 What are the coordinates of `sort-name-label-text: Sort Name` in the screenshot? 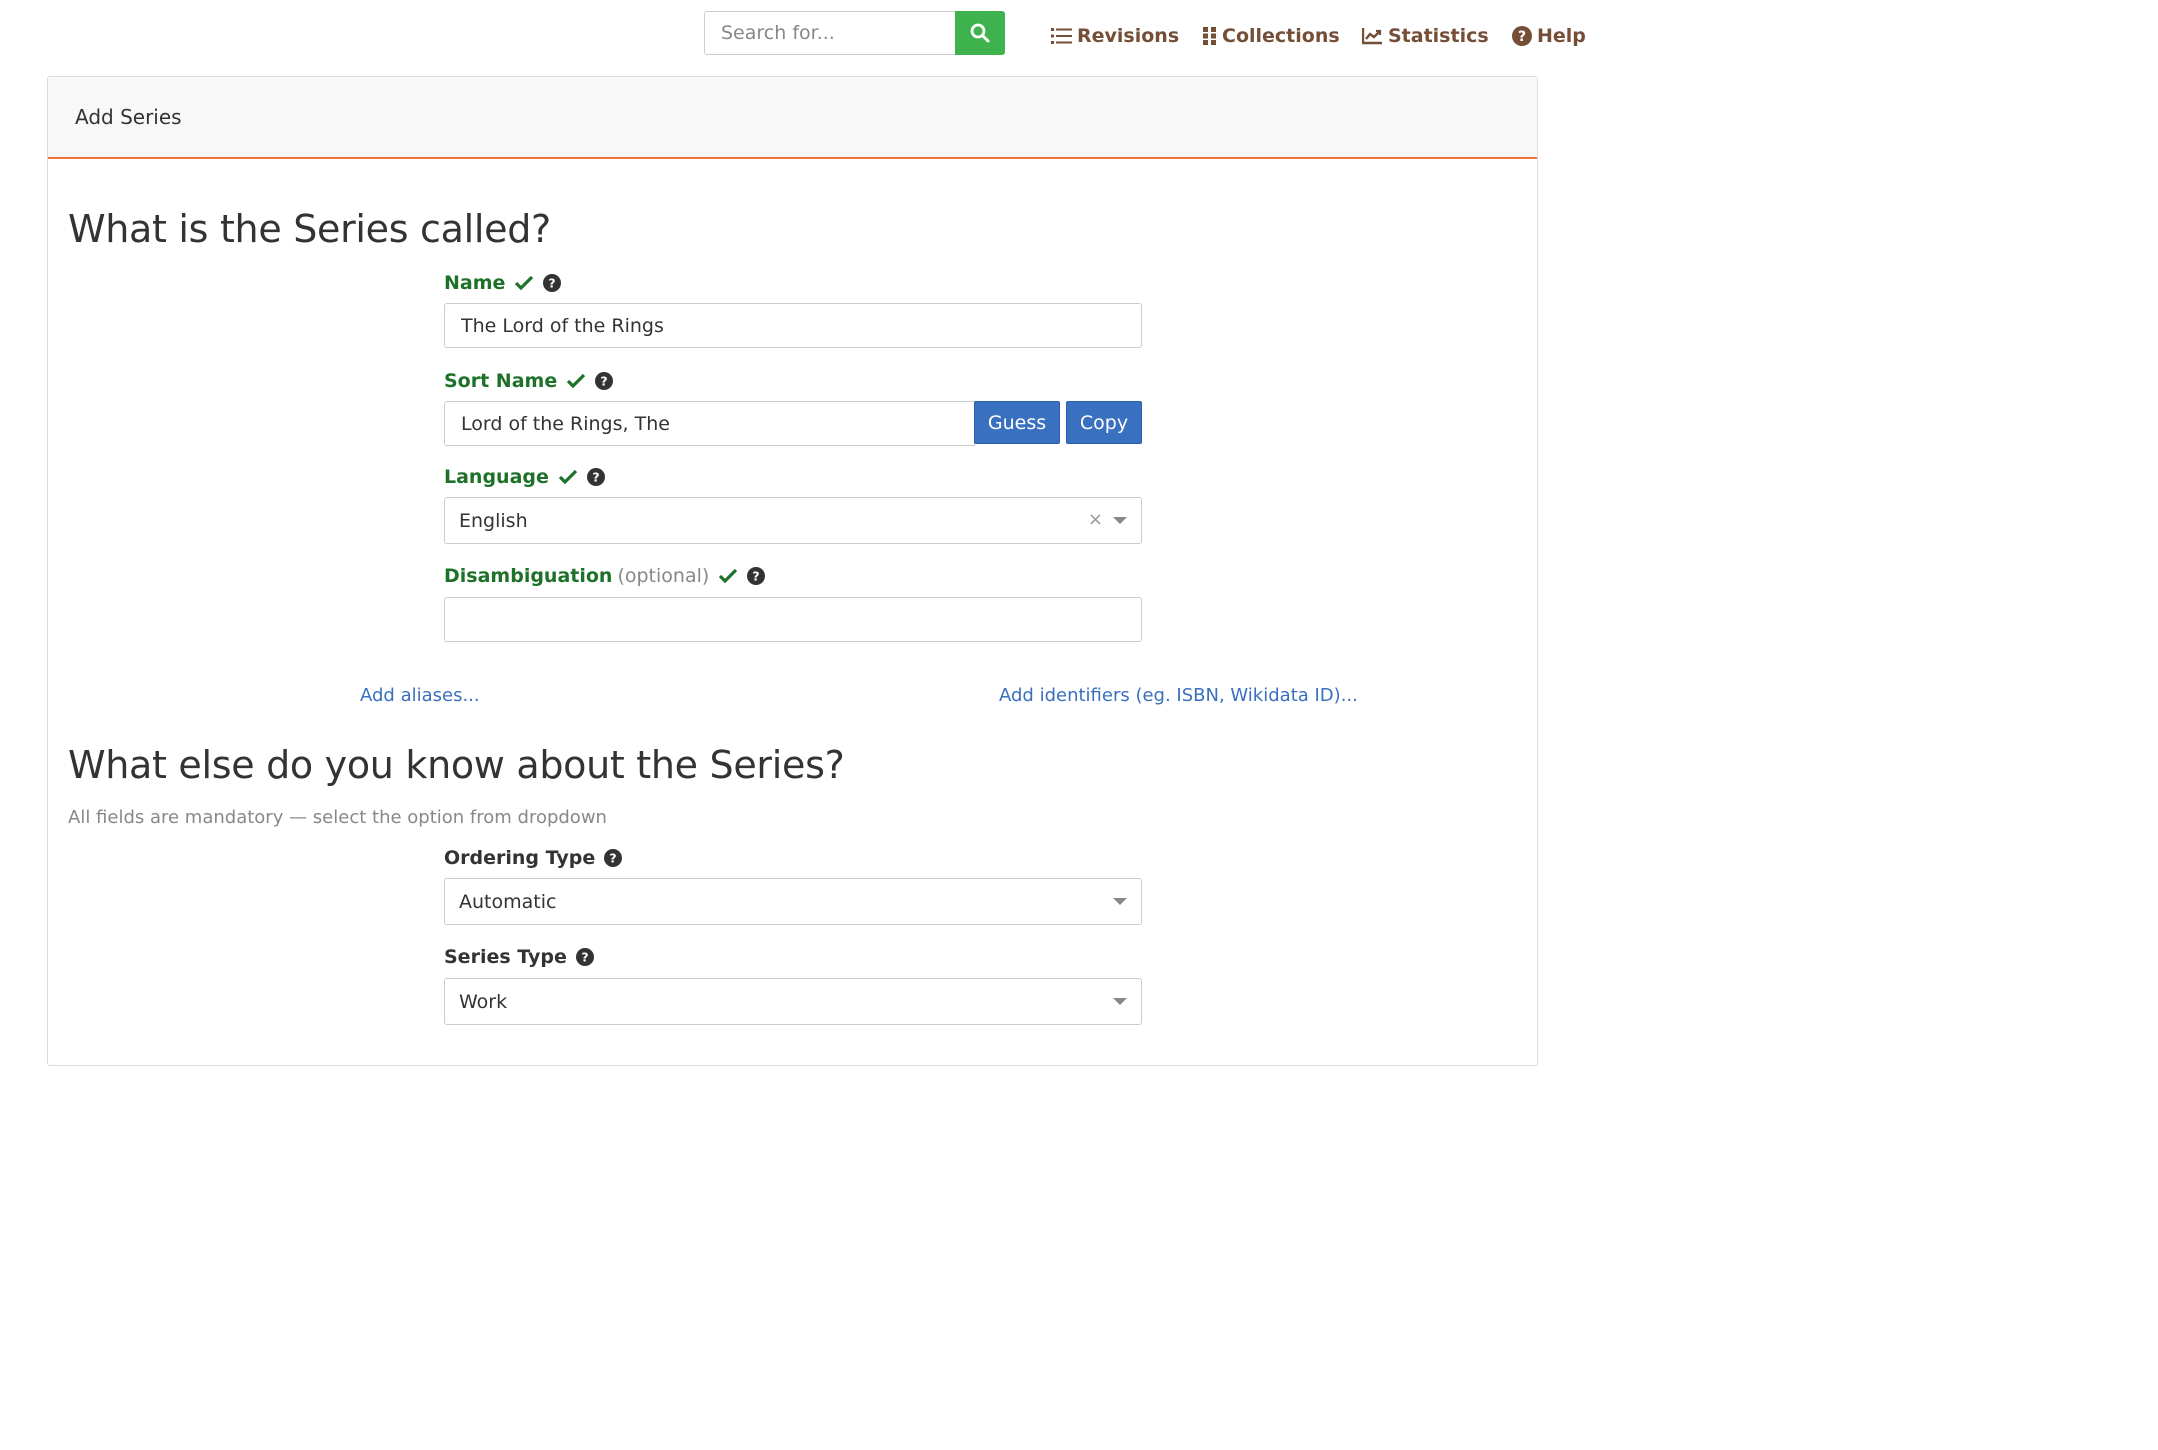 It's located at (501, 381).